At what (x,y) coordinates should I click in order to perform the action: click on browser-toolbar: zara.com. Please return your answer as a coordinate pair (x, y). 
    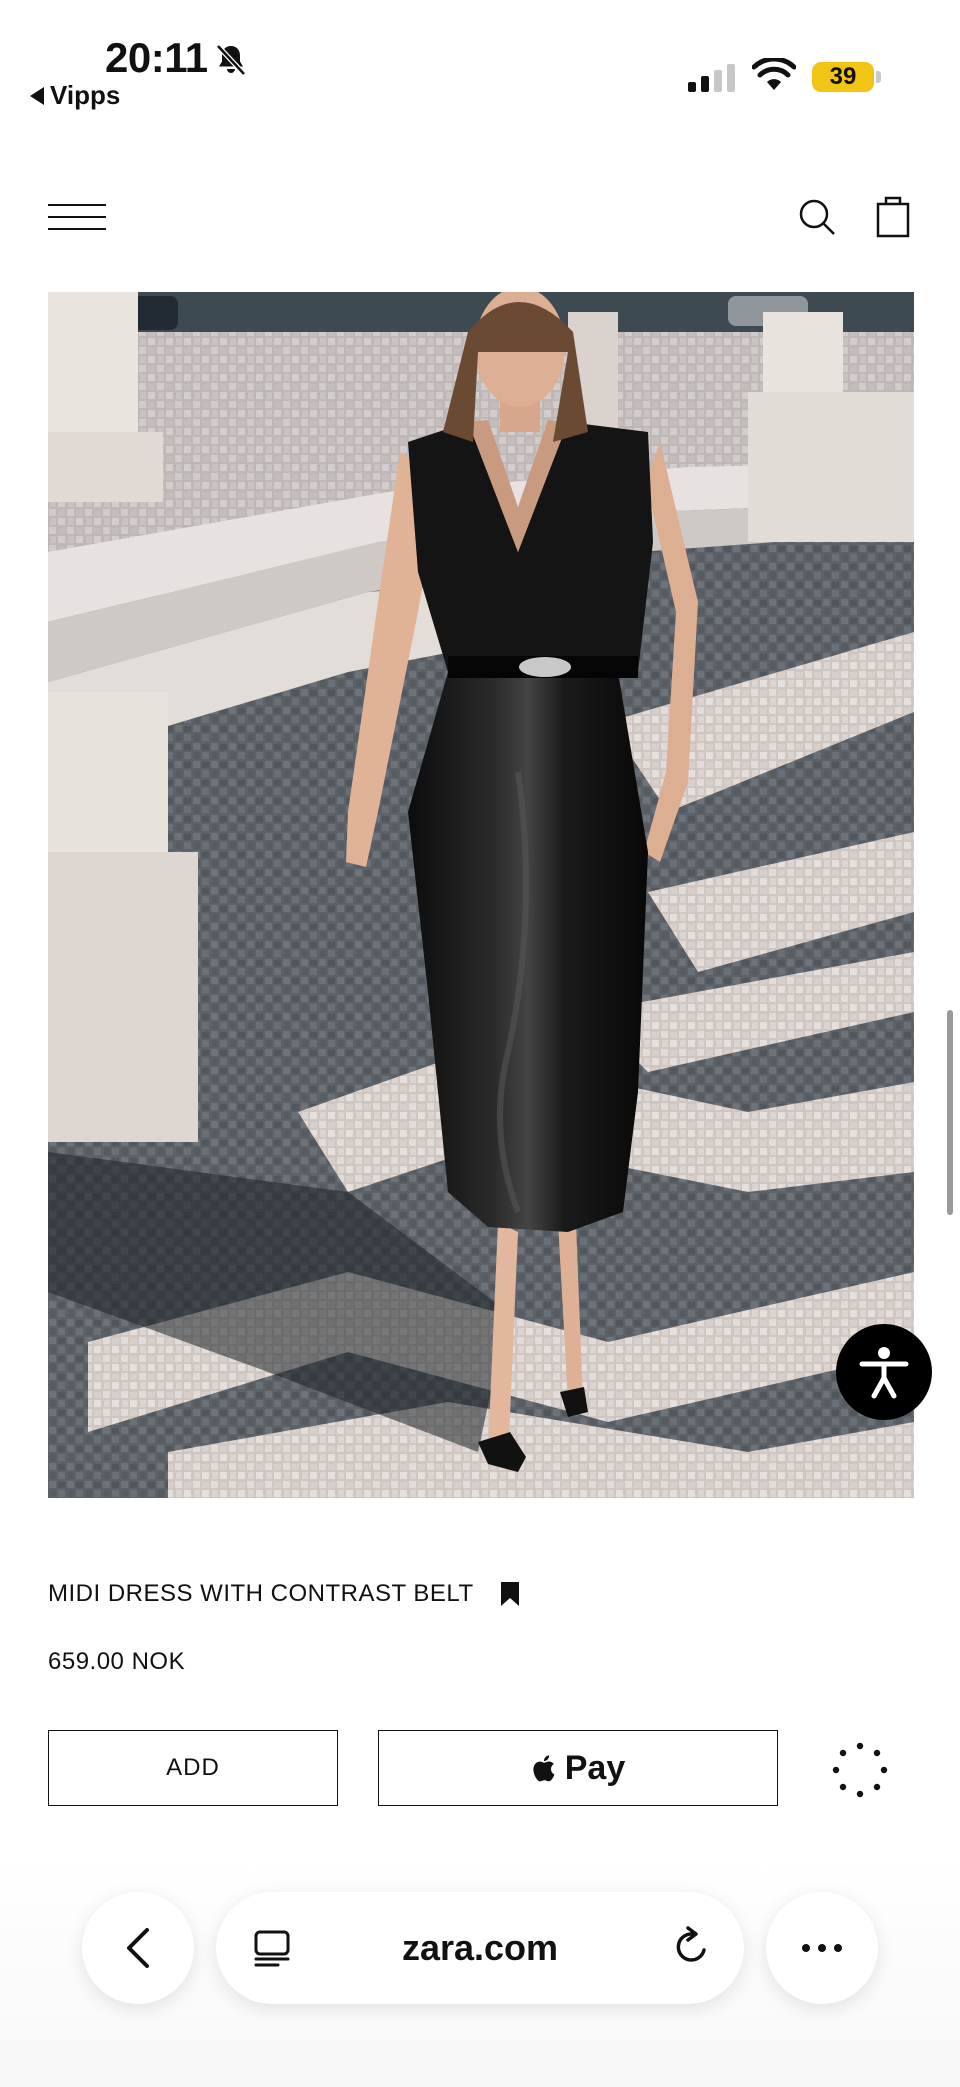
    Looking at the image, I should click on (480, 1973).